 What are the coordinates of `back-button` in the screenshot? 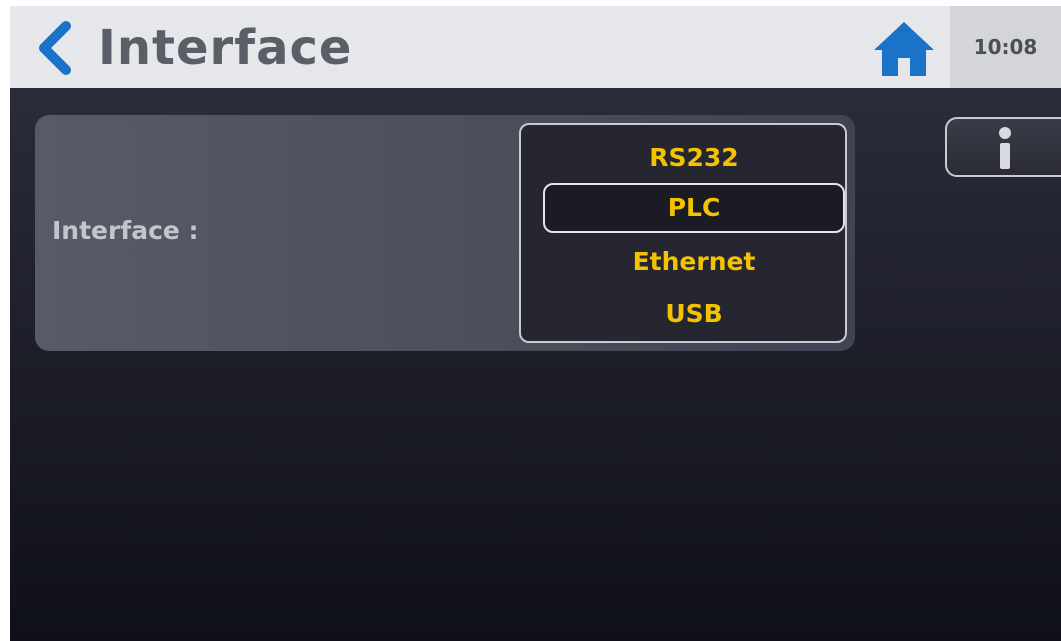 It's located at (58, 48).